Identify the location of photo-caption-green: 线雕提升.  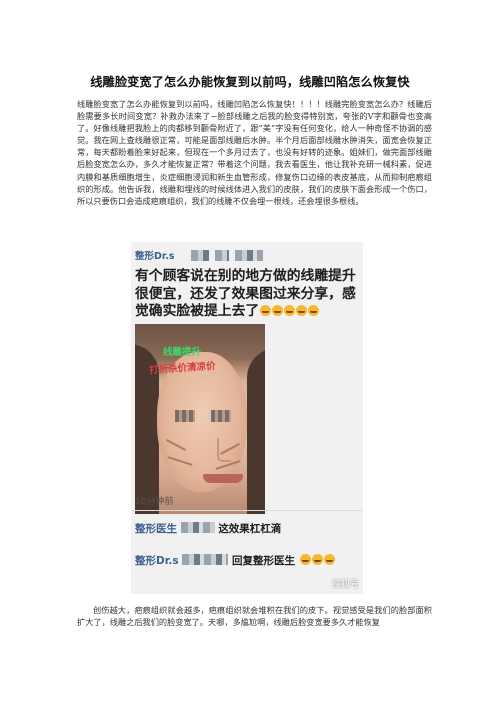
(182, 352).